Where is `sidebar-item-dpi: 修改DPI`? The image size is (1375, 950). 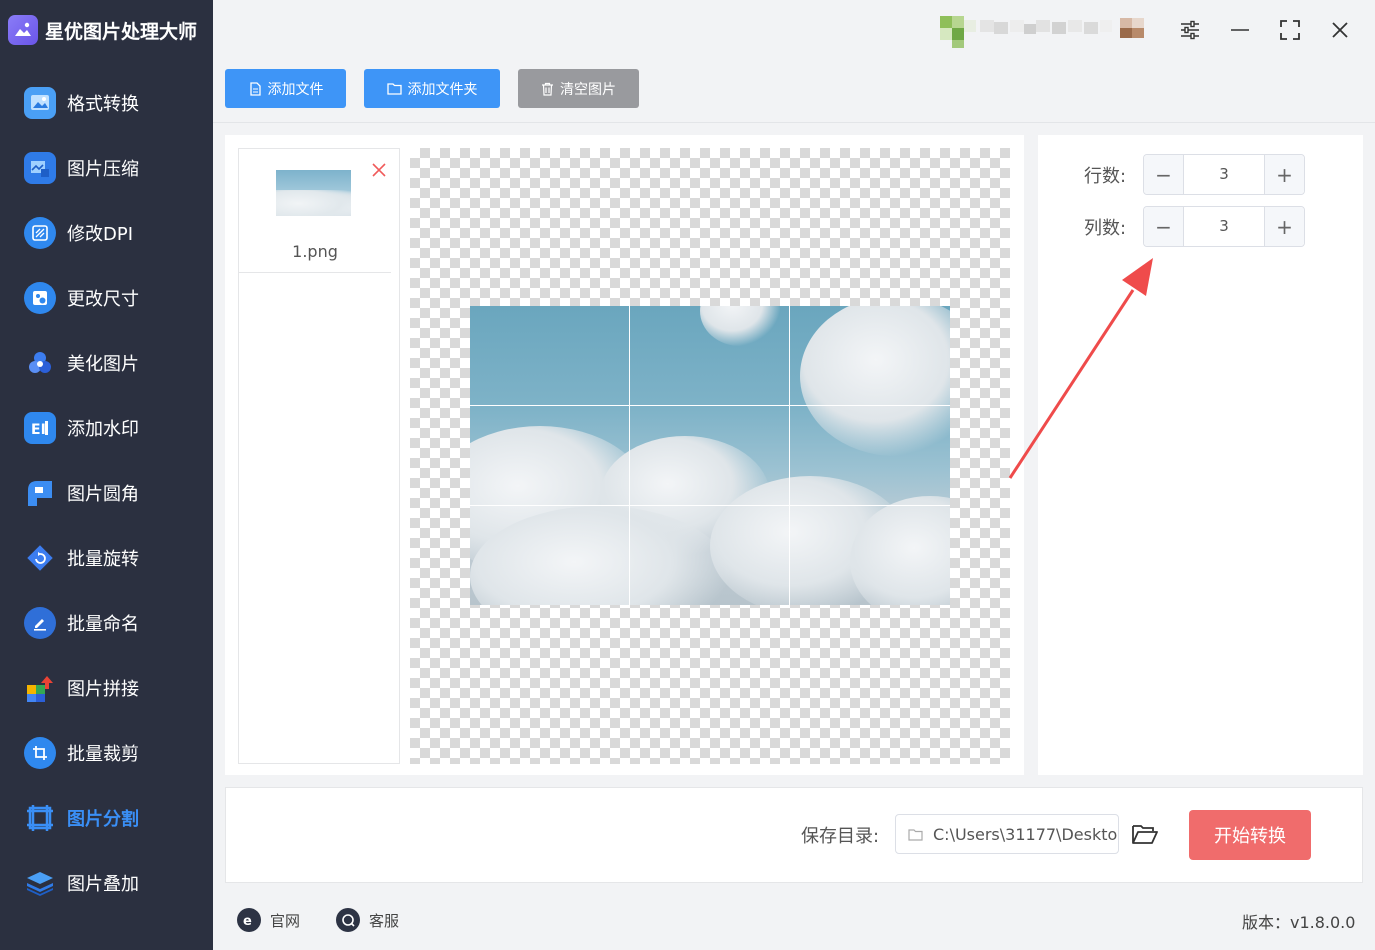 sidebar-item-dpi: 修改DPI is located at coordinates (116, 233).